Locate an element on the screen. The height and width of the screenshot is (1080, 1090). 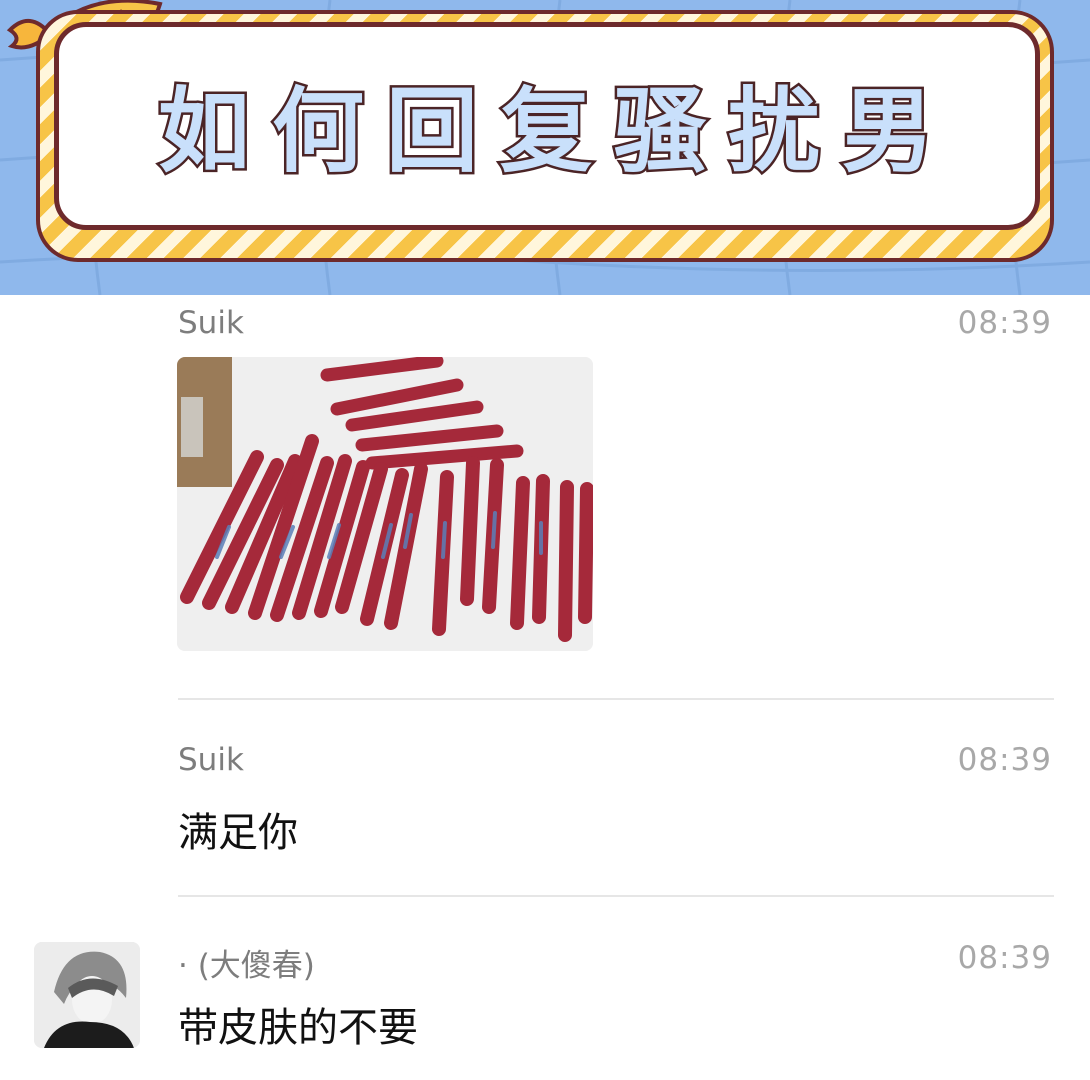
message-text: 满足你 is located at coordinates (238, 829).